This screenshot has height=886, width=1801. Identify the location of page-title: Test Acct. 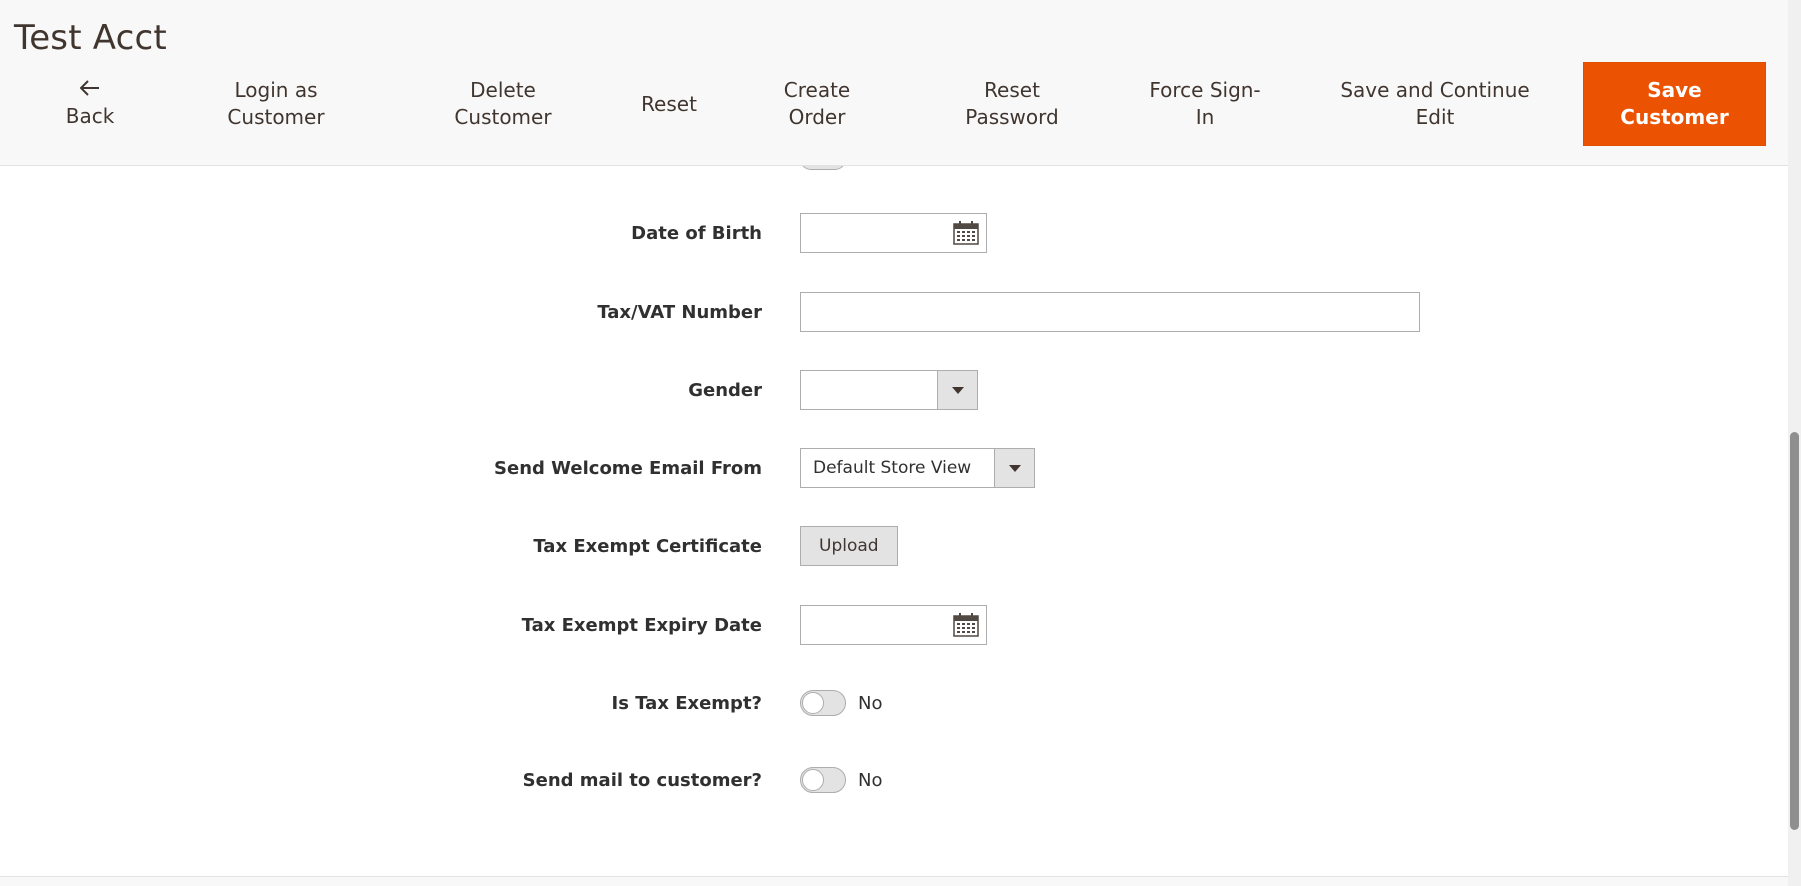
(90, 38).